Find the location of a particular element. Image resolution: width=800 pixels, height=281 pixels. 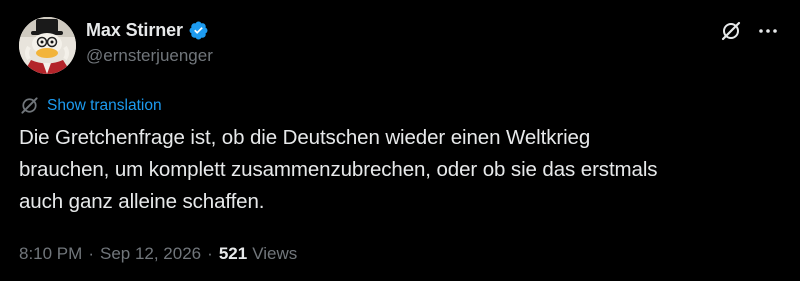

author-name-row: Max Stirner is located at coordinates (147, 30).